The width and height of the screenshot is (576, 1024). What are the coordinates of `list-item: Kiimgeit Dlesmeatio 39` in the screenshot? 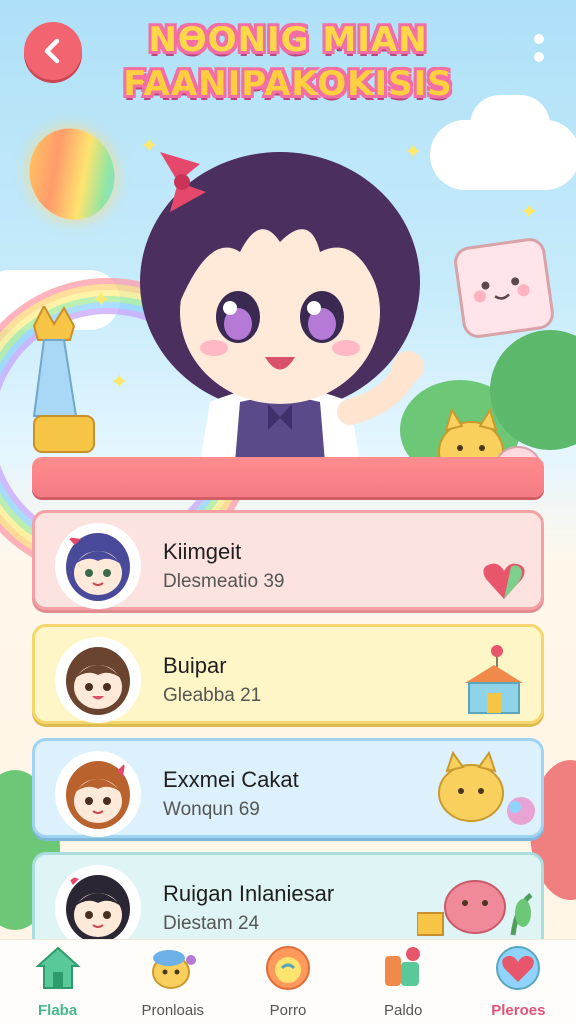 It's located at (288, 560).